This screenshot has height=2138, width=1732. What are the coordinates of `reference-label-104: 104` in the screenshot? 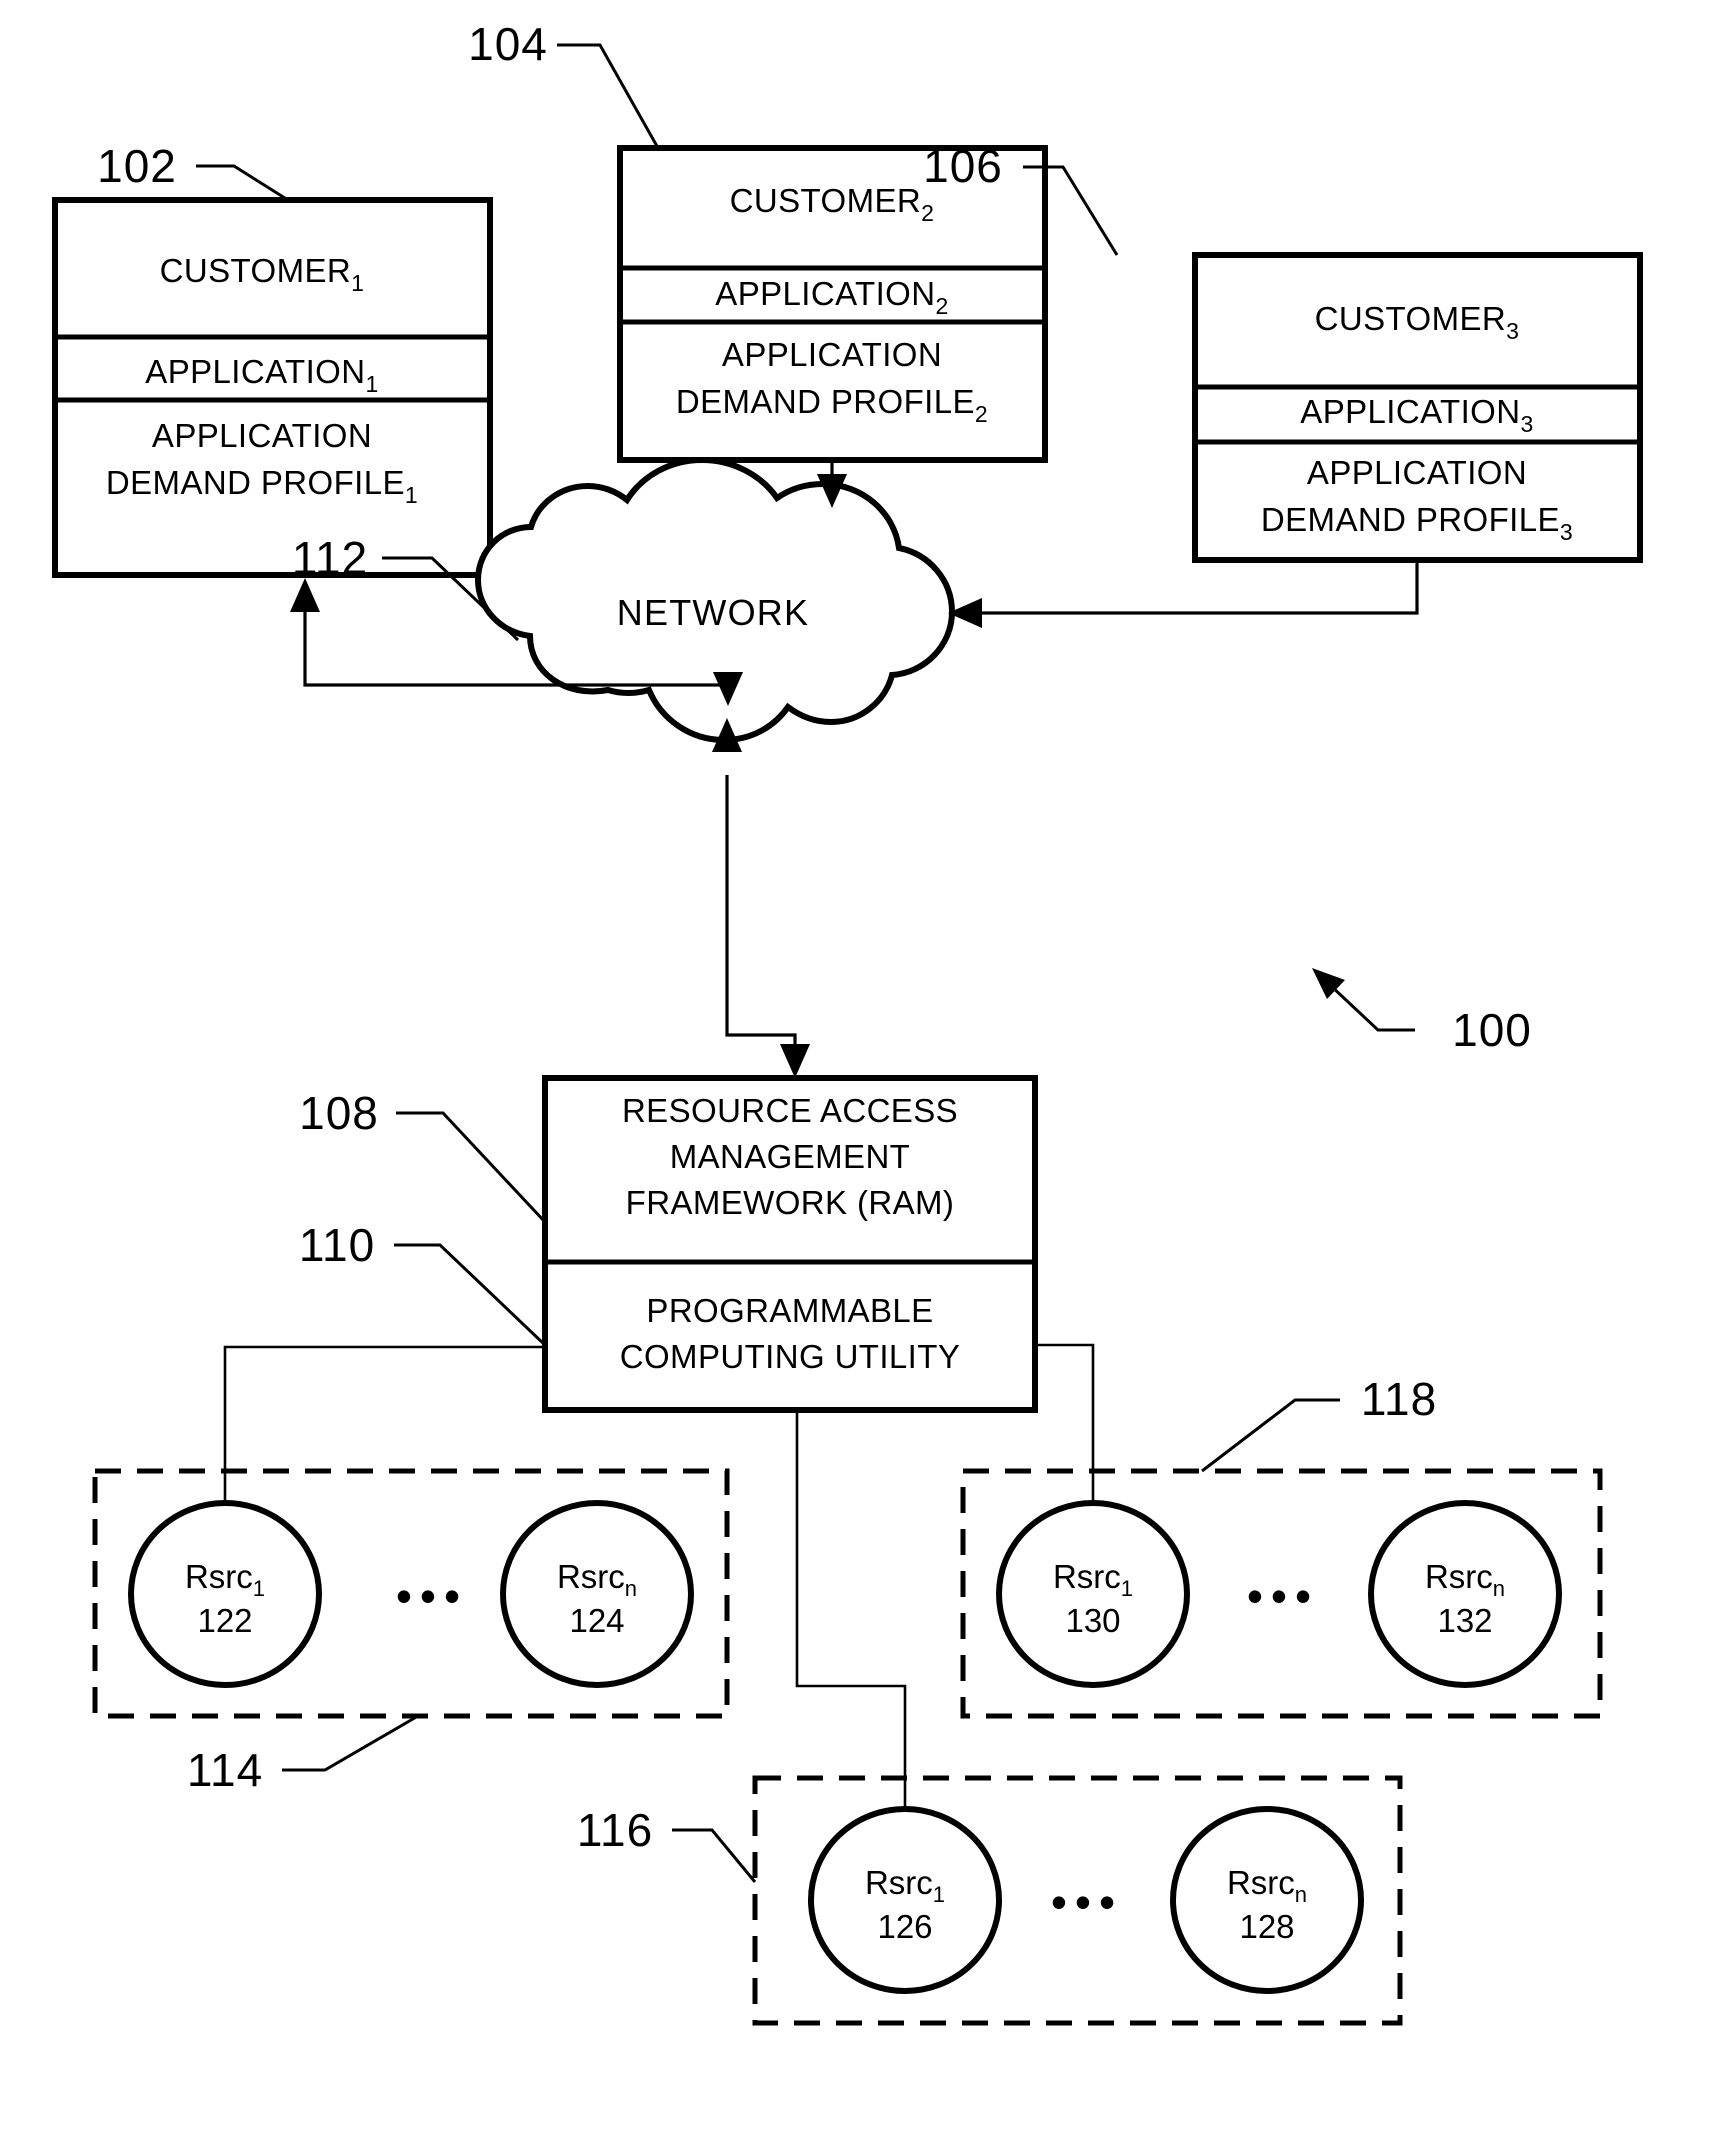 It's located at (508, 44).